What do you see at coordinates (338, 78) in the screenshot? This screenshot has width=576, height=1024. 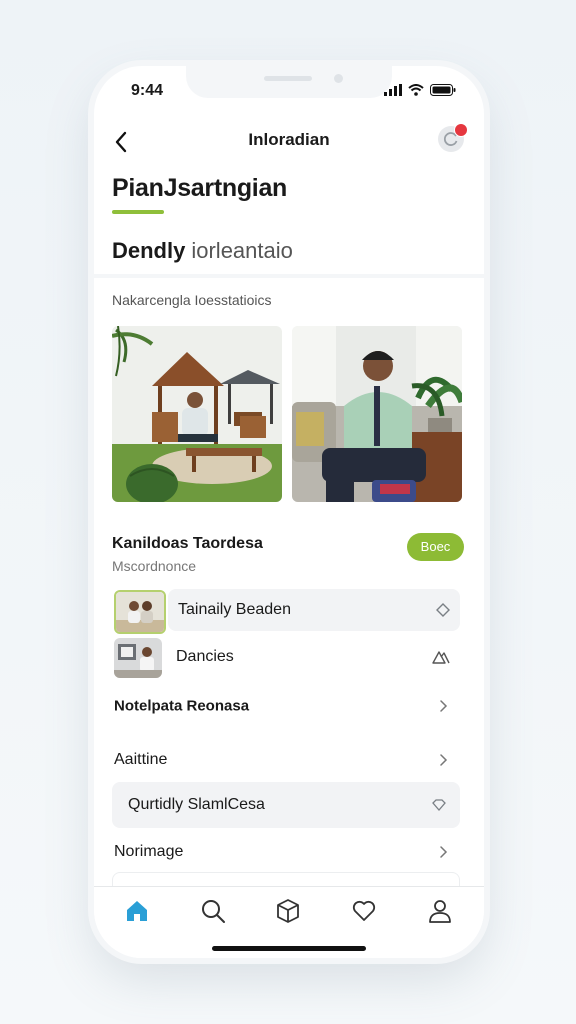 I see `front-camera` at bounding box center [338, 78].